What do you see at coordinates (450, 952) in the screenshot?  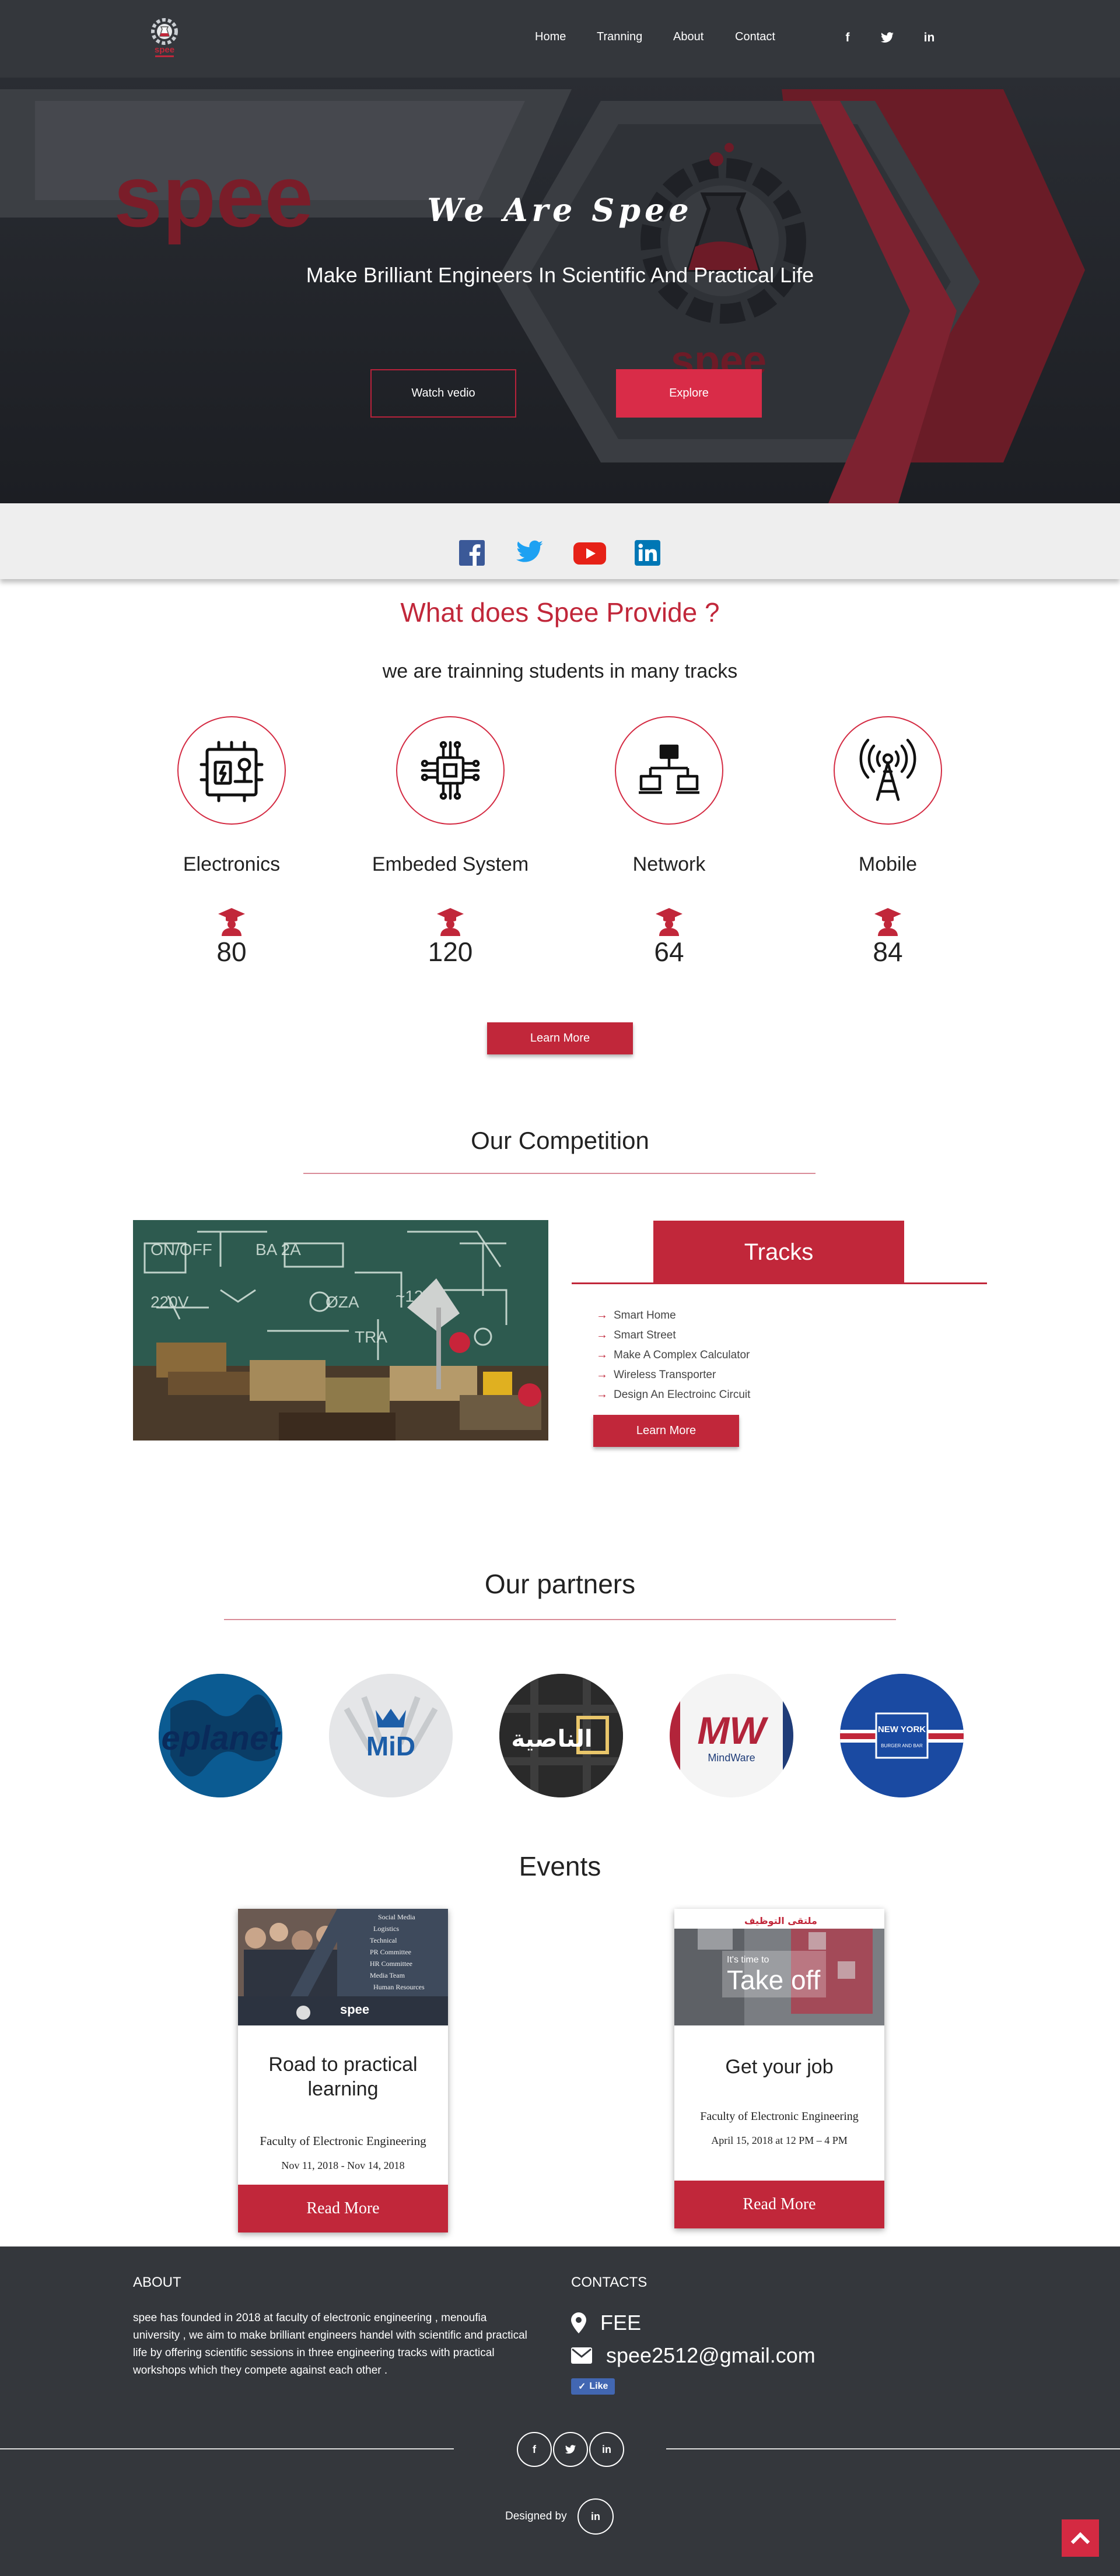 I see `track-student-count: 120` at bounding box center [450, 952].